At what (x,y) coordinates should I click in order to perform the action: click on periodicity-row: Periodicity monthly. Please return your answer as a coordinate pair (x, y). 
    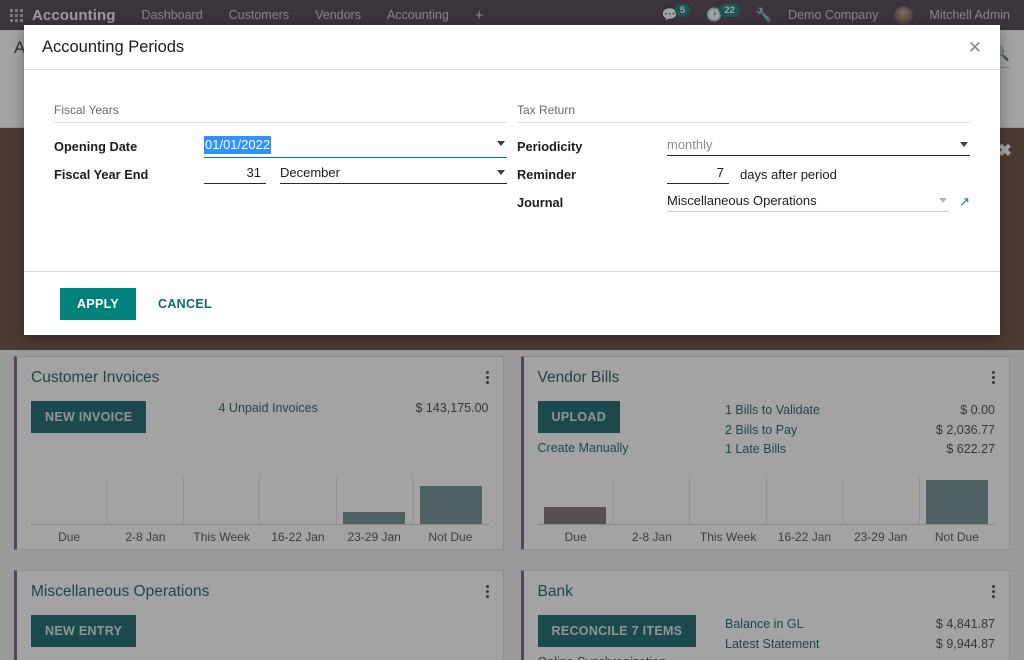
    Looking at the image, I should click on (743, 146).